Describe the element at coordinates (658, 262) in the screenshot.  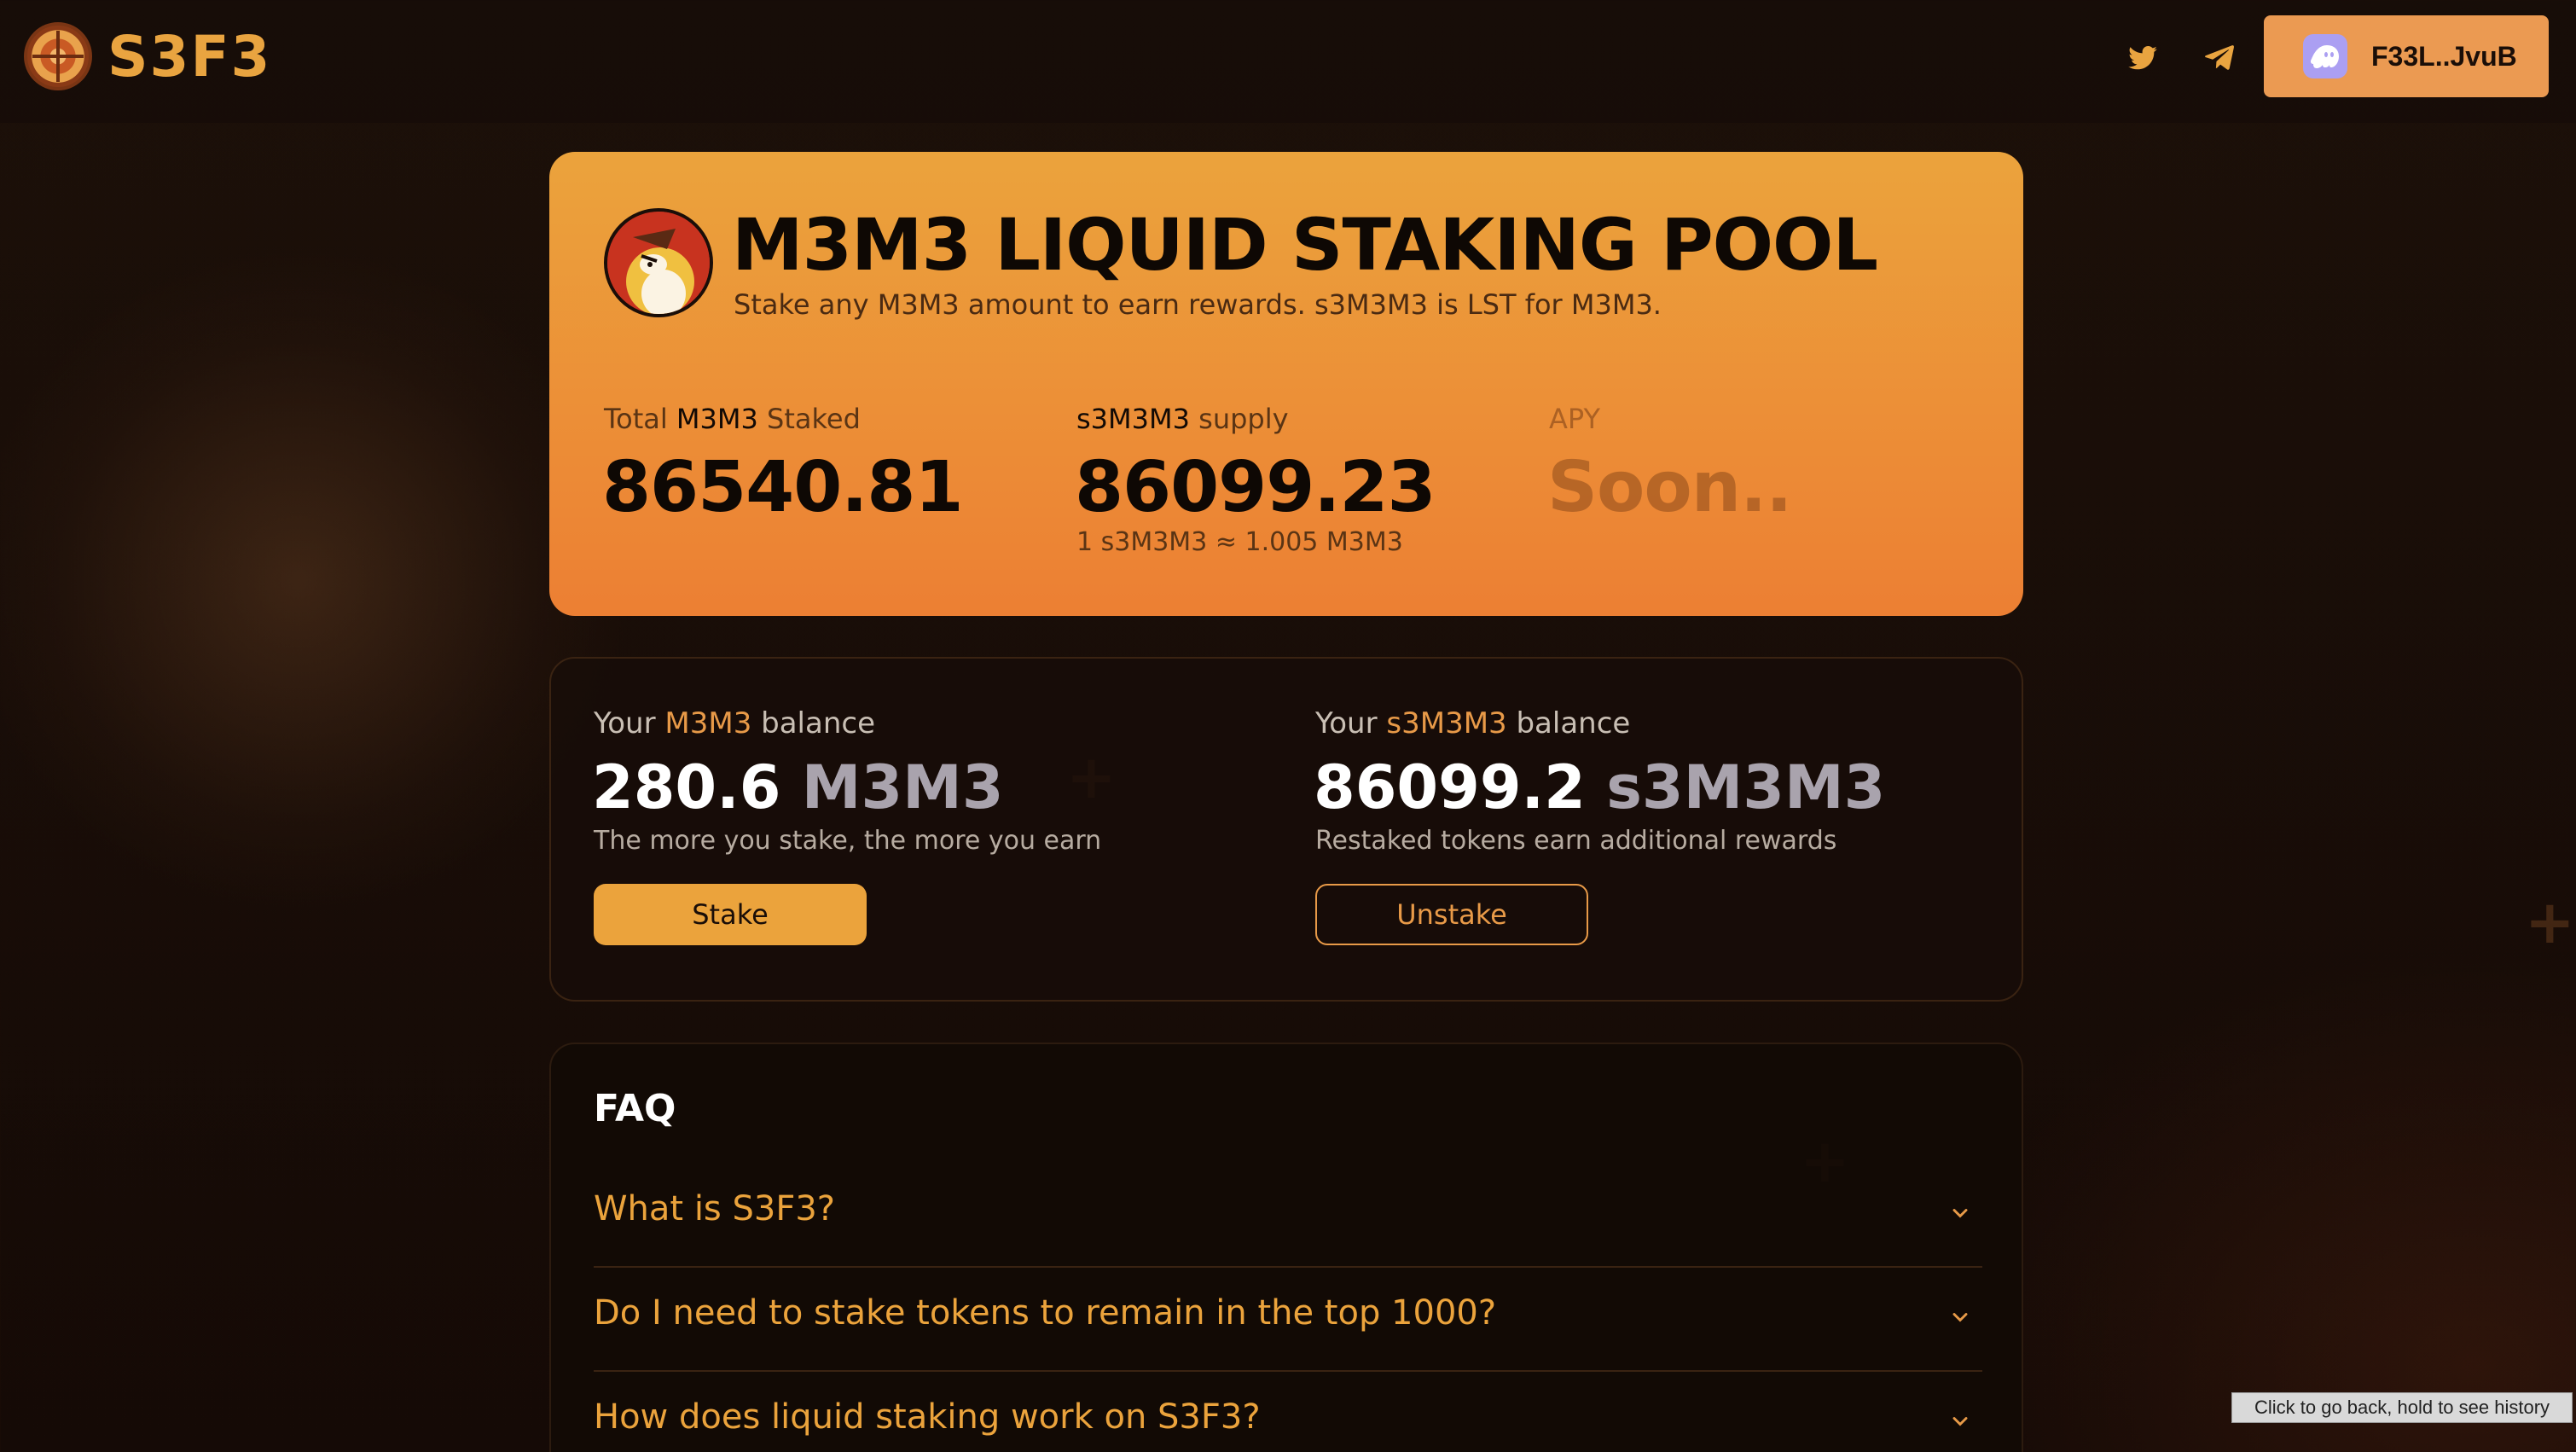
I see `pool-mascot-avatar` at that location.